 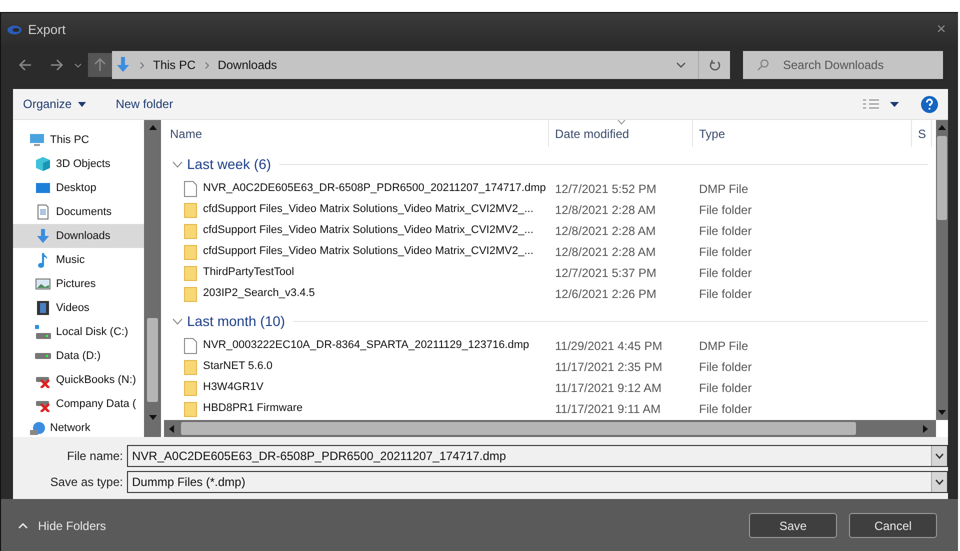 I want to click on sidebar-item: Music, so click(x=78, y=260).